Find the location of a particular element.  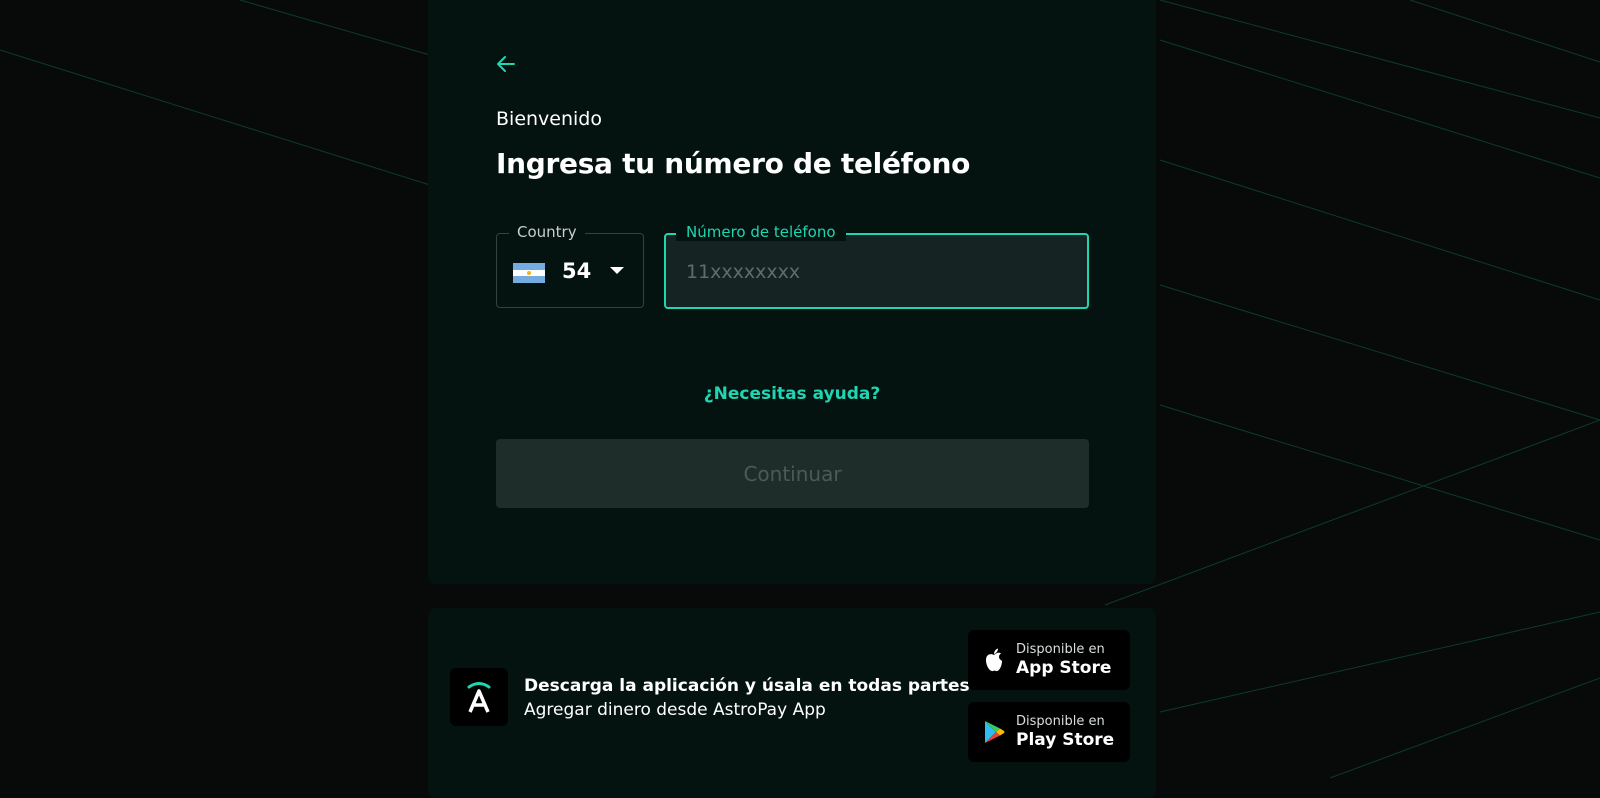

country-code: 54 is located at coordinates (577, 271).